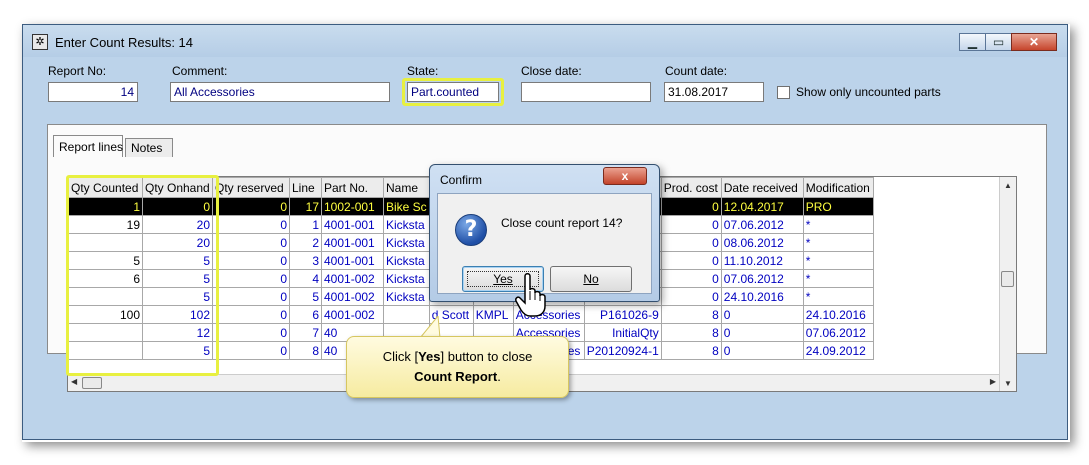 Image resolution: width=1089 pixels, height=465 pixels. Describe the element at coordinates (762, 260) in the screenshot. I see `grid-cell: 11.10.2012` at that location.